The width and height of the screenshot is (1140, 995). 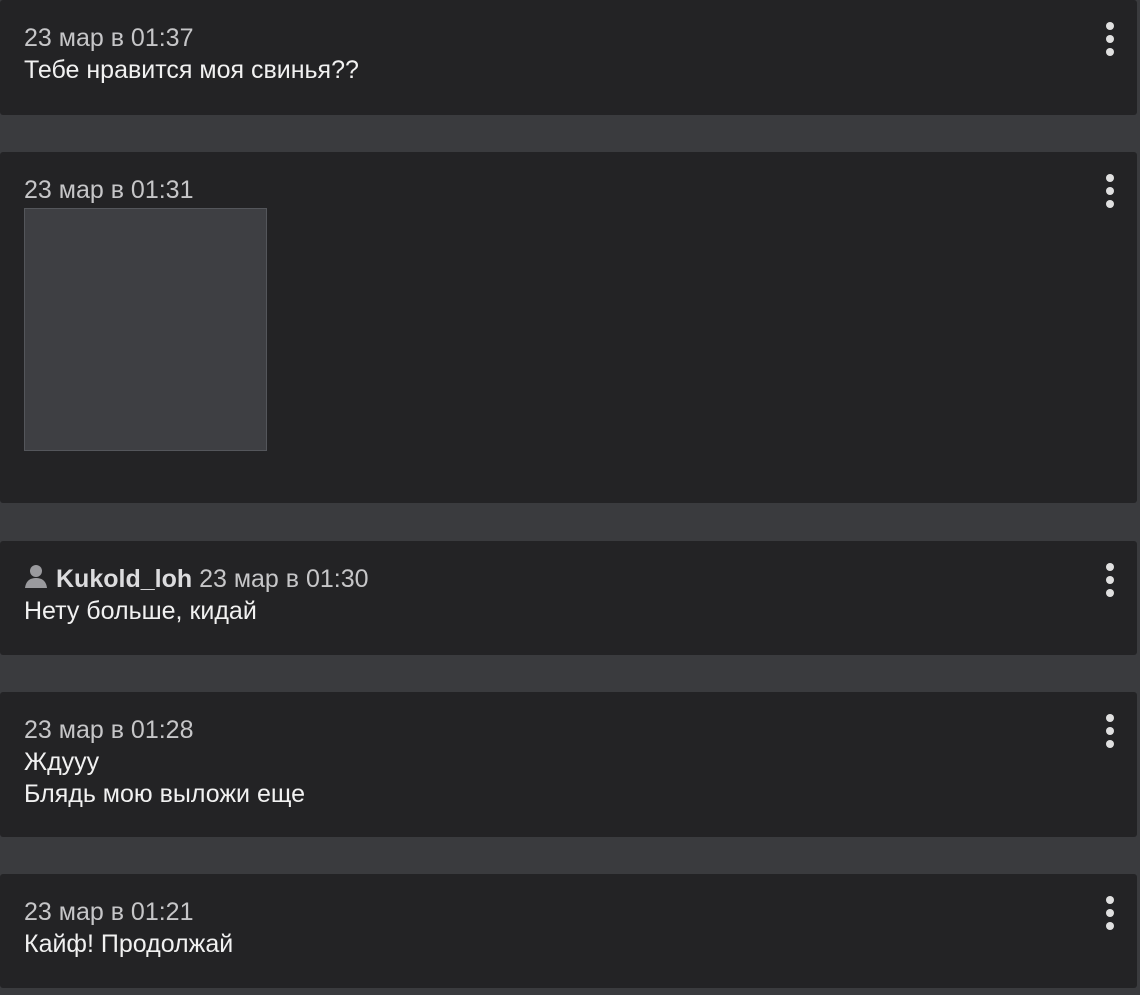 I want to click on message-text: Тебе нравится моя свинья??, so click(x=191, y=70).